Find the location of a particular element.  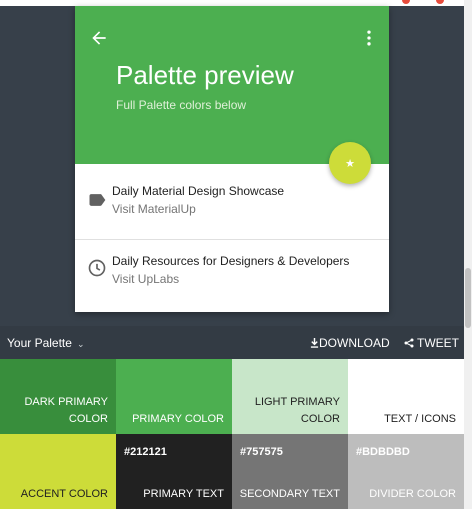

swatch-label-line: DIVIDER COLOR is located at coordinates (412, 494).